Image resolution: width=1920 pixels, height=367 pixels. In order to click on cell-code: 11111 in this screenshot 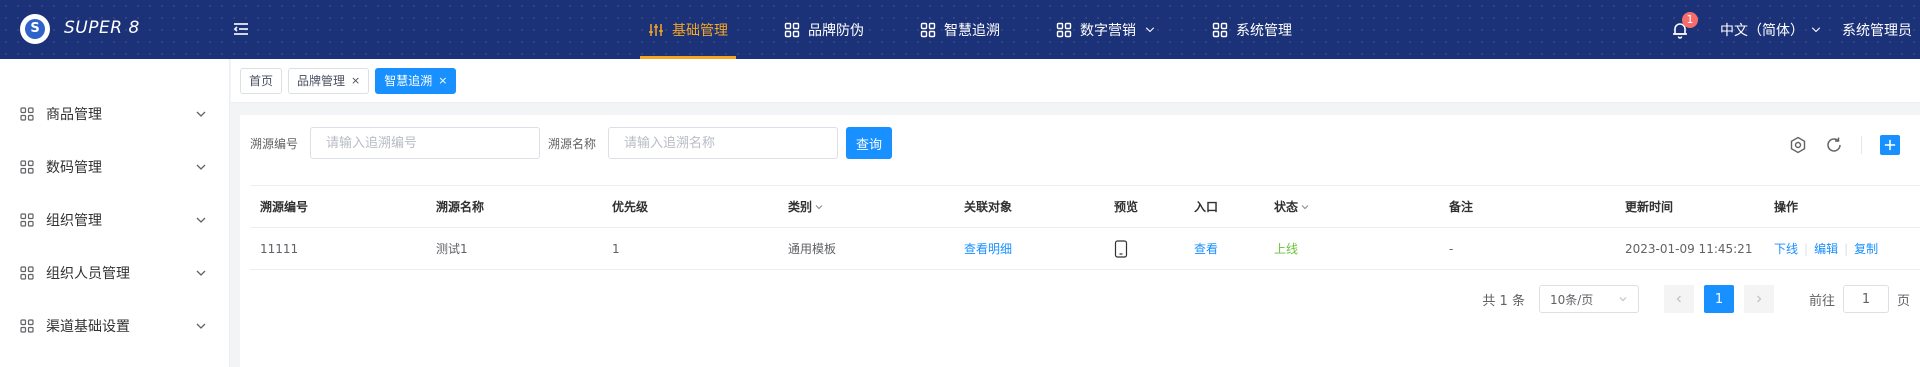, I will do `click(279, 248)`.